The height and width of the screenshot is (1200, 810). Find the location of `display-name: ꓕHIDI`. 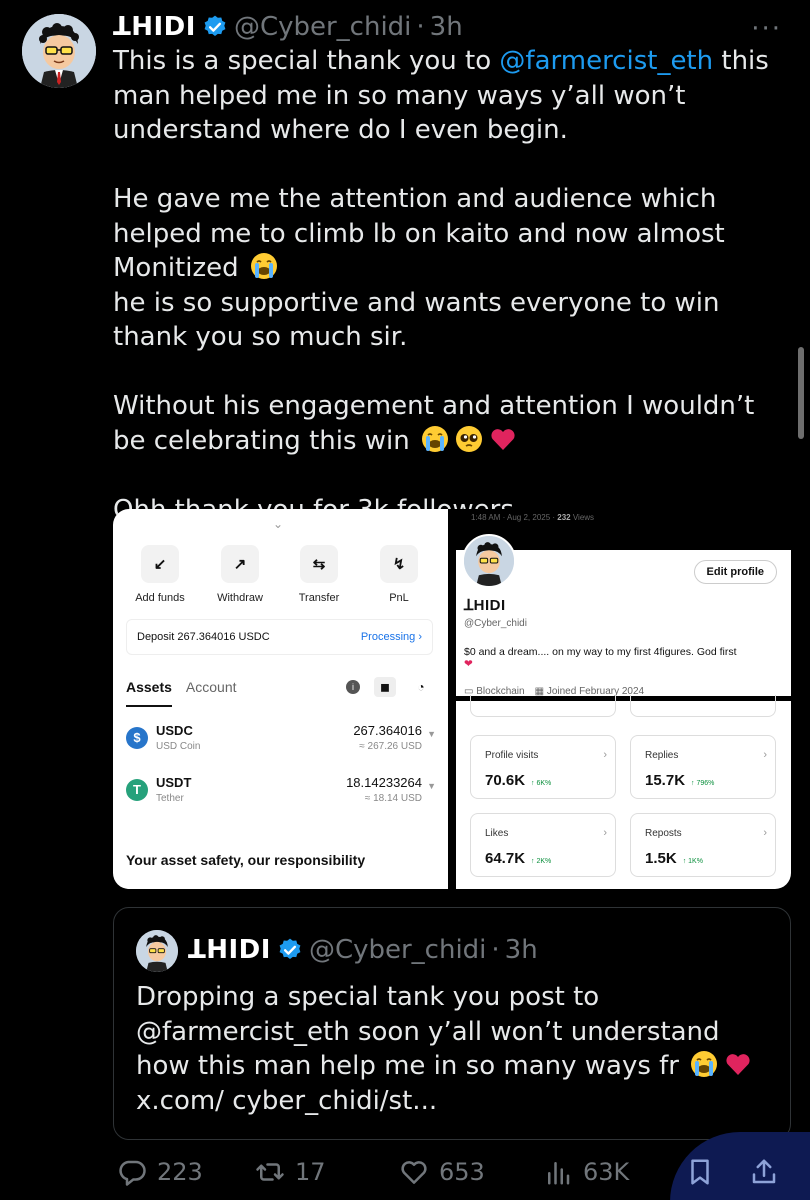

display-name: ꓕHIDI is located at coordinates (154, 27).